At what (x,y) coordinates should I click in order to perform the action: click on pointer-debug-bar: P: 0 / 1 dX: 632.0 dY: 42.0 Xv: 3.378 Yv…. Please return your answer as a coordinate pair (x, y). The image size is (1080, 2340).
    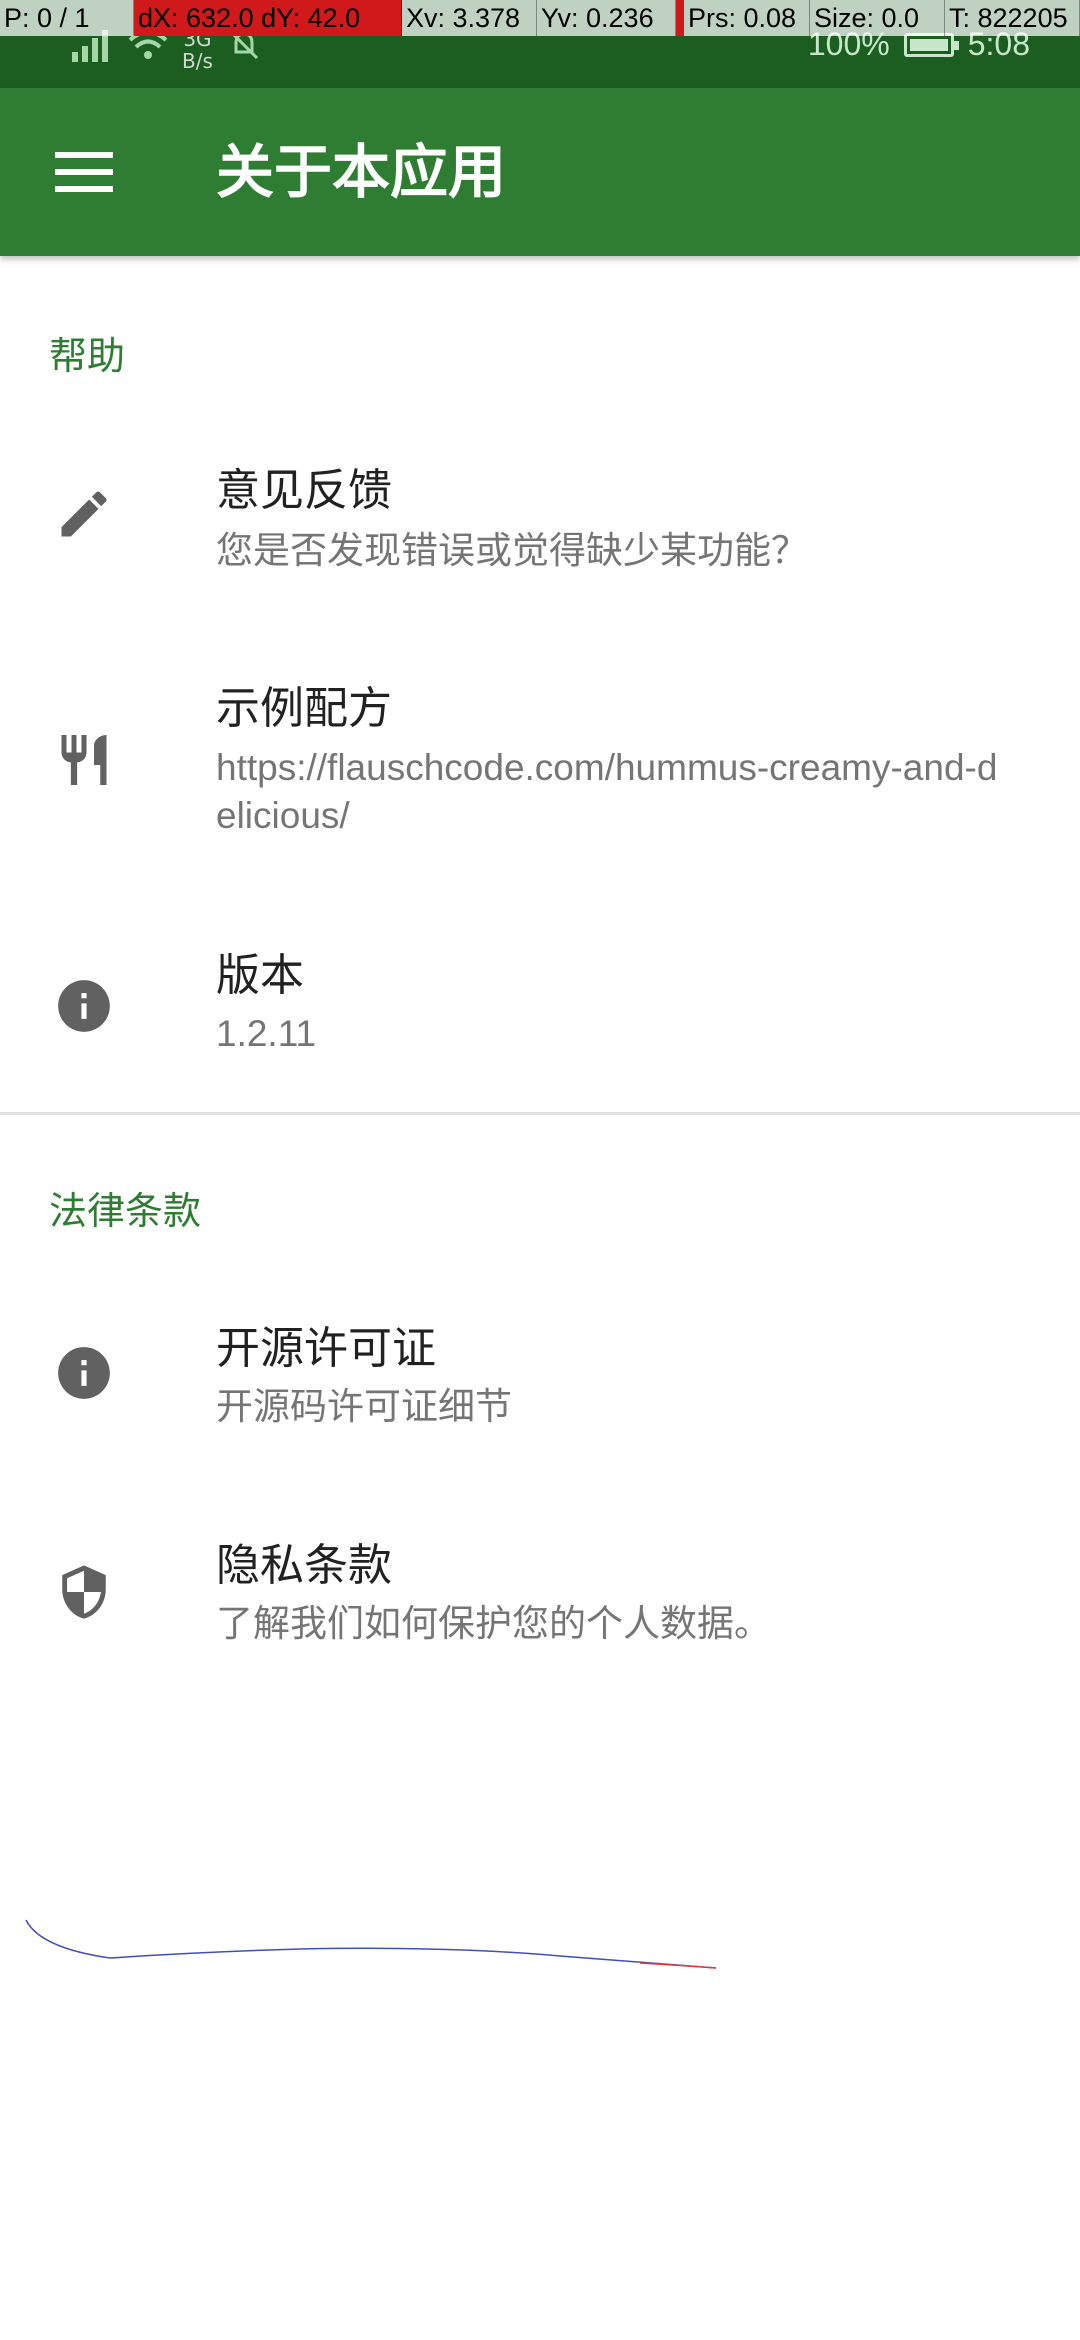
    Looking at the image, I should click on (540, 18).